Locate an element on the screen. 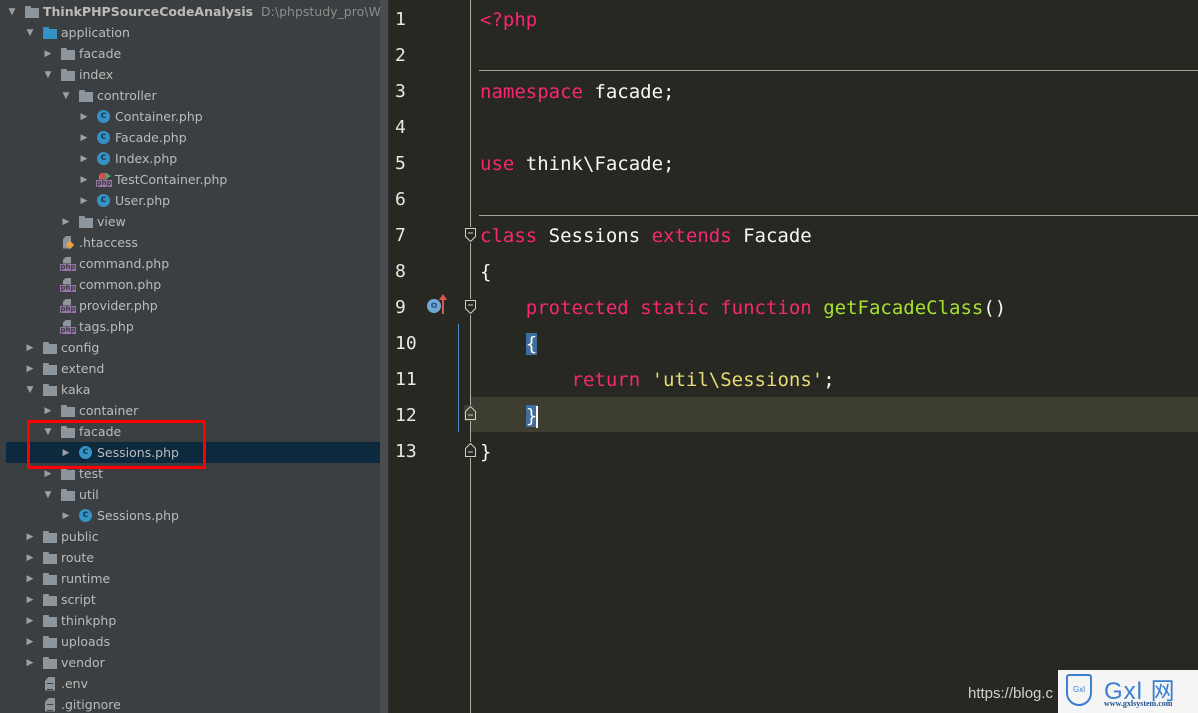 The height and width of the screenshot is (713, 1198). code-token: () is located at coordinates (995, 308).